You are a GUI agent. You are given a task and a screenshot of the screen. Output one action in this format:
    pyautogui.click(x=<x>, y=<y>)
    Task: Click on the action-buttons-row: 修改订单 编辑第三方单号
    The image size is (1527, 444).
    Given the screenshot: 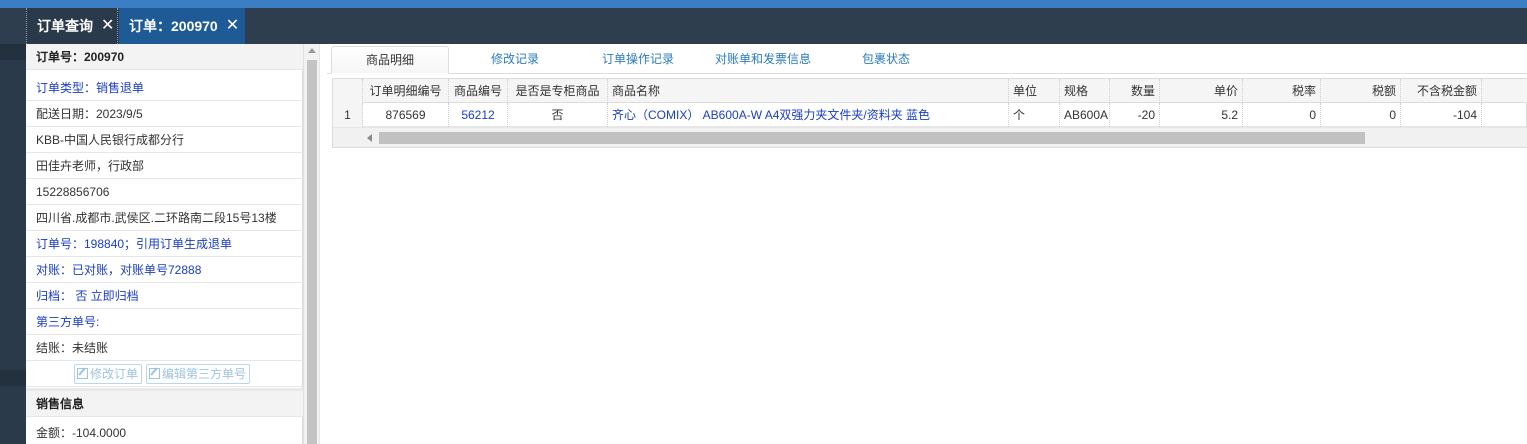 What is the action you would take?
    pyautogui.click(x=164, y=374)
    